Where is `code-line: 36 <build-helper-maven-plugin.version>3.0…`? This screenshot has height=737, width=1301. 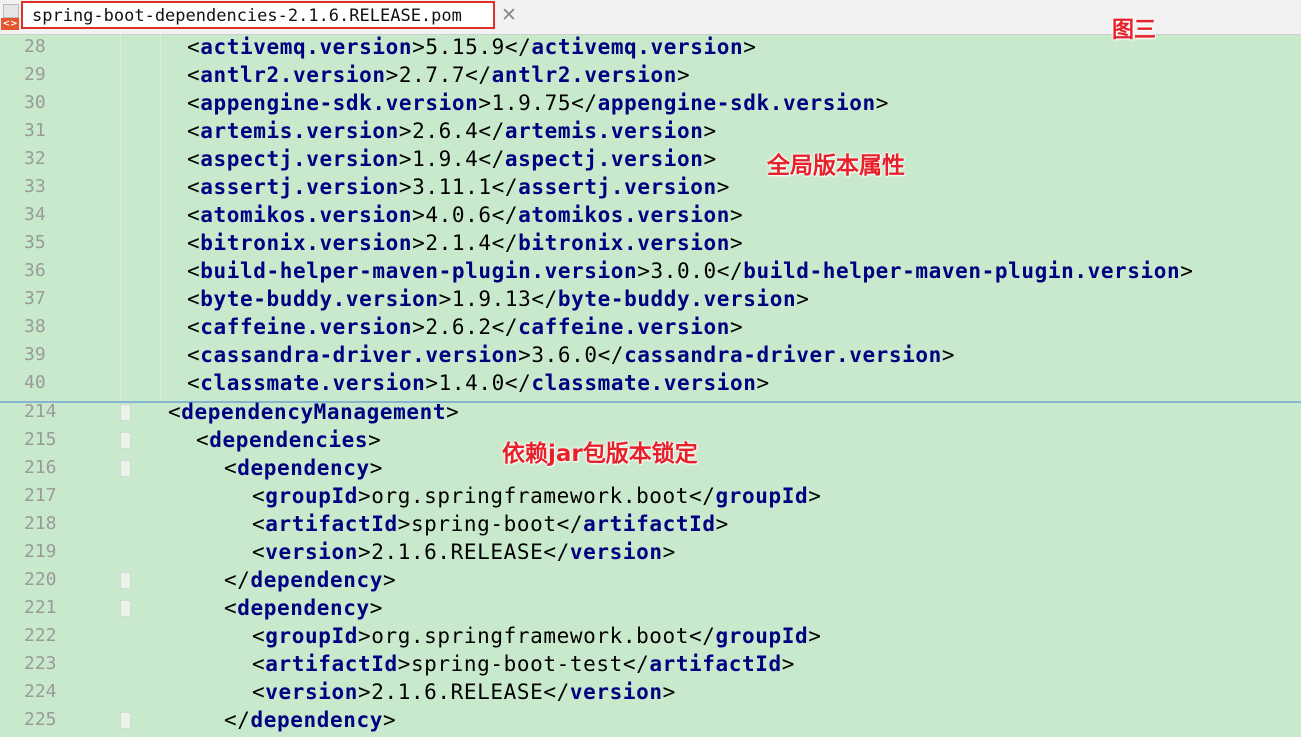 code-line: 36 <build-helper-maven-plugin.version>3.0… is located at coordinates (650, 272).